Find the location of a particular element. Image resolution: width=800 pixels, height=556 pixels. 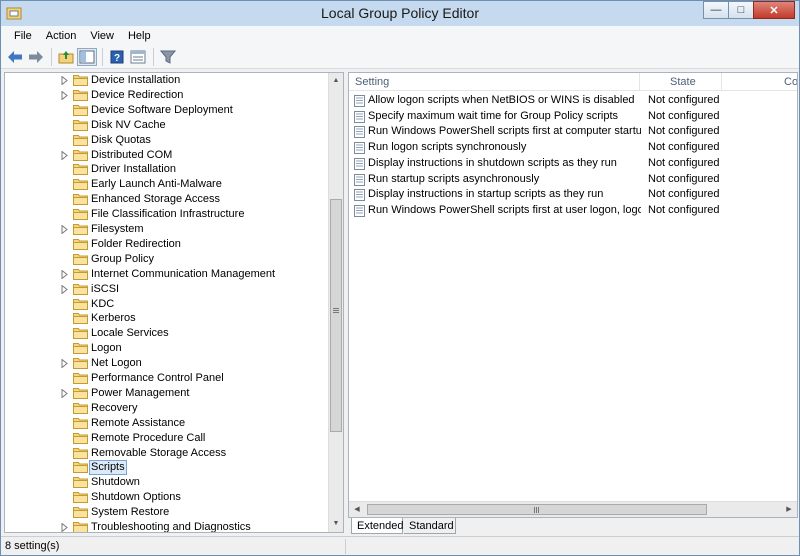

title-bar: Local Group Policy Editor — □ ✕ is located at coordinates (400, 13).